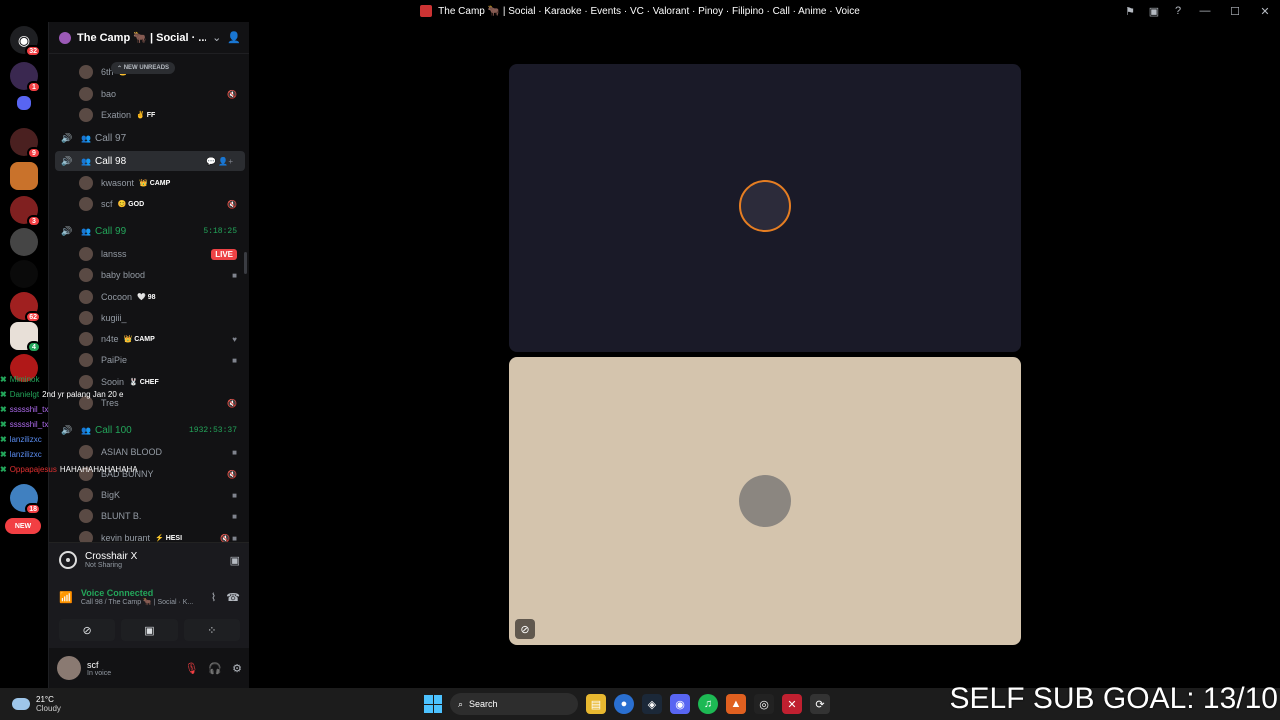 The width and height of the screenshot is (1280, 720). I want to click on chat-message: ✖ Miminok, so click(120, 379).